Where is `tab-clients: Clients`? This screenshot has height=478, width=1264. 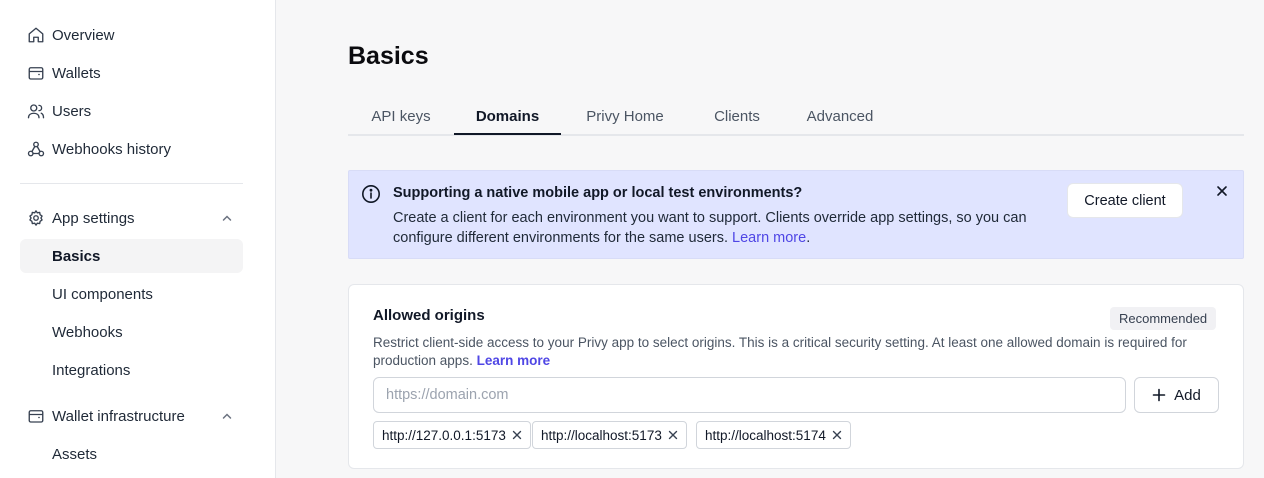 tab-clients: Clients is located at coordinates (737, 116).